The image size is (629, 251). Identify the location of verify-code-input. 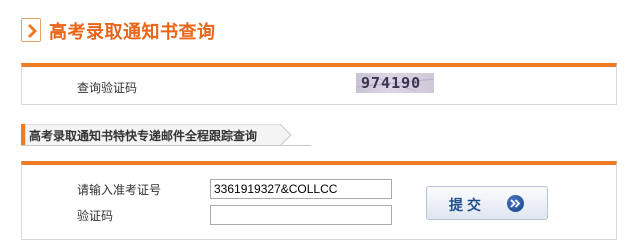
(301, 215).